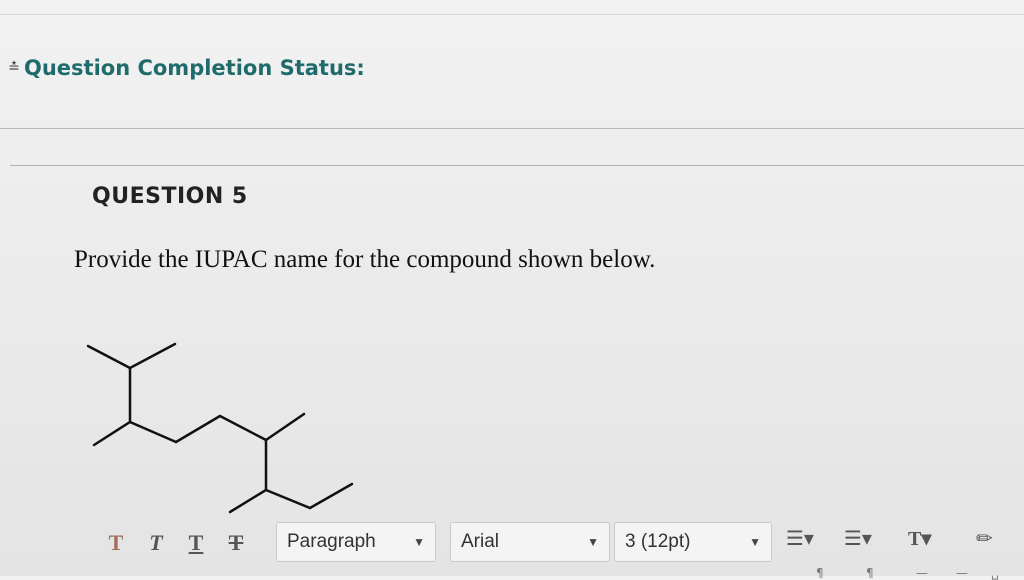 This screenshot has height=580, width=1024. I want to click on completion-status-toggle: ≛ Question Completion Status:, so click(184, 68).